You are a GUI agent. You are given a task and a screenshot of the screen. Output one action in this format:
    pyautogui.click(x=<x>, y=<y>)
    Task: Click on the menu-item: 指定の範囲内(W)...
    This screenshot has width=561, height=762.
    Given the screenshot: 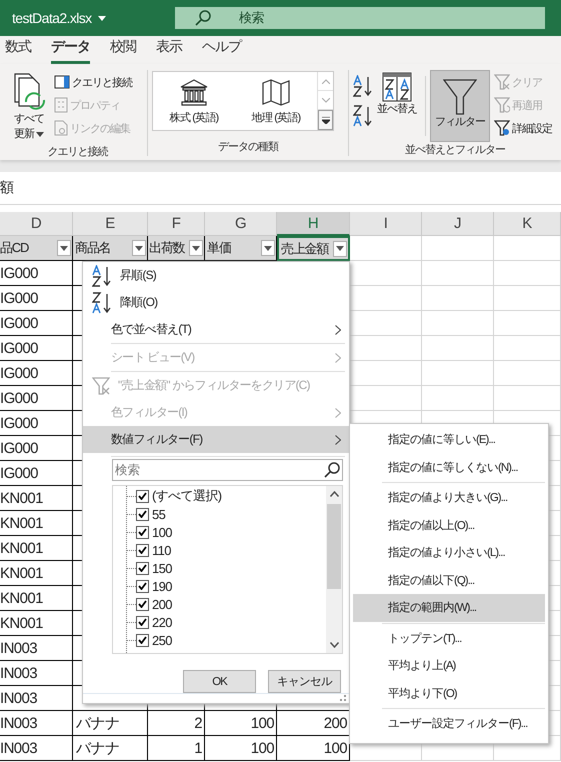 What is the action you would take?
    pyautogui.click(x=449, y=608)
    